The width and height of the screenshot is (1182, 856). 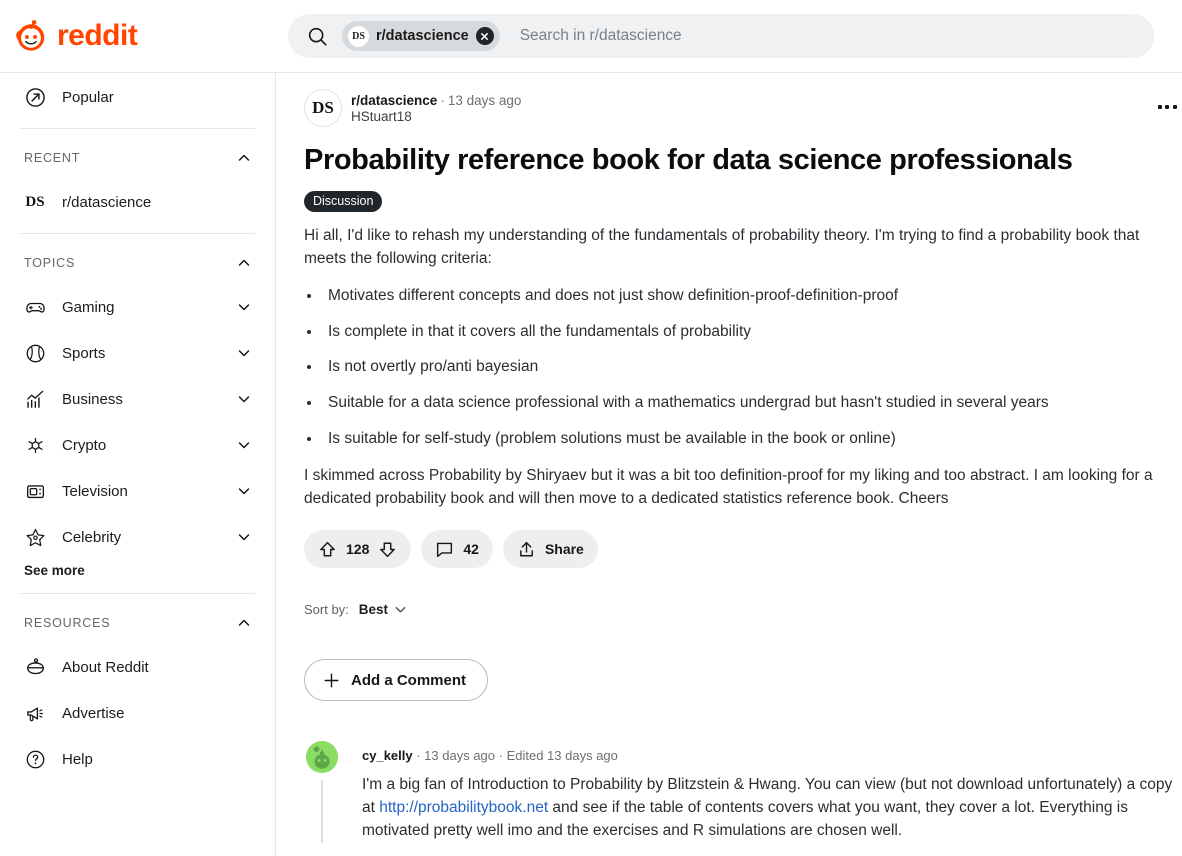 I want to click on list-item: Is not overtly pro/anti bayesian, so click(x=752, y=367).